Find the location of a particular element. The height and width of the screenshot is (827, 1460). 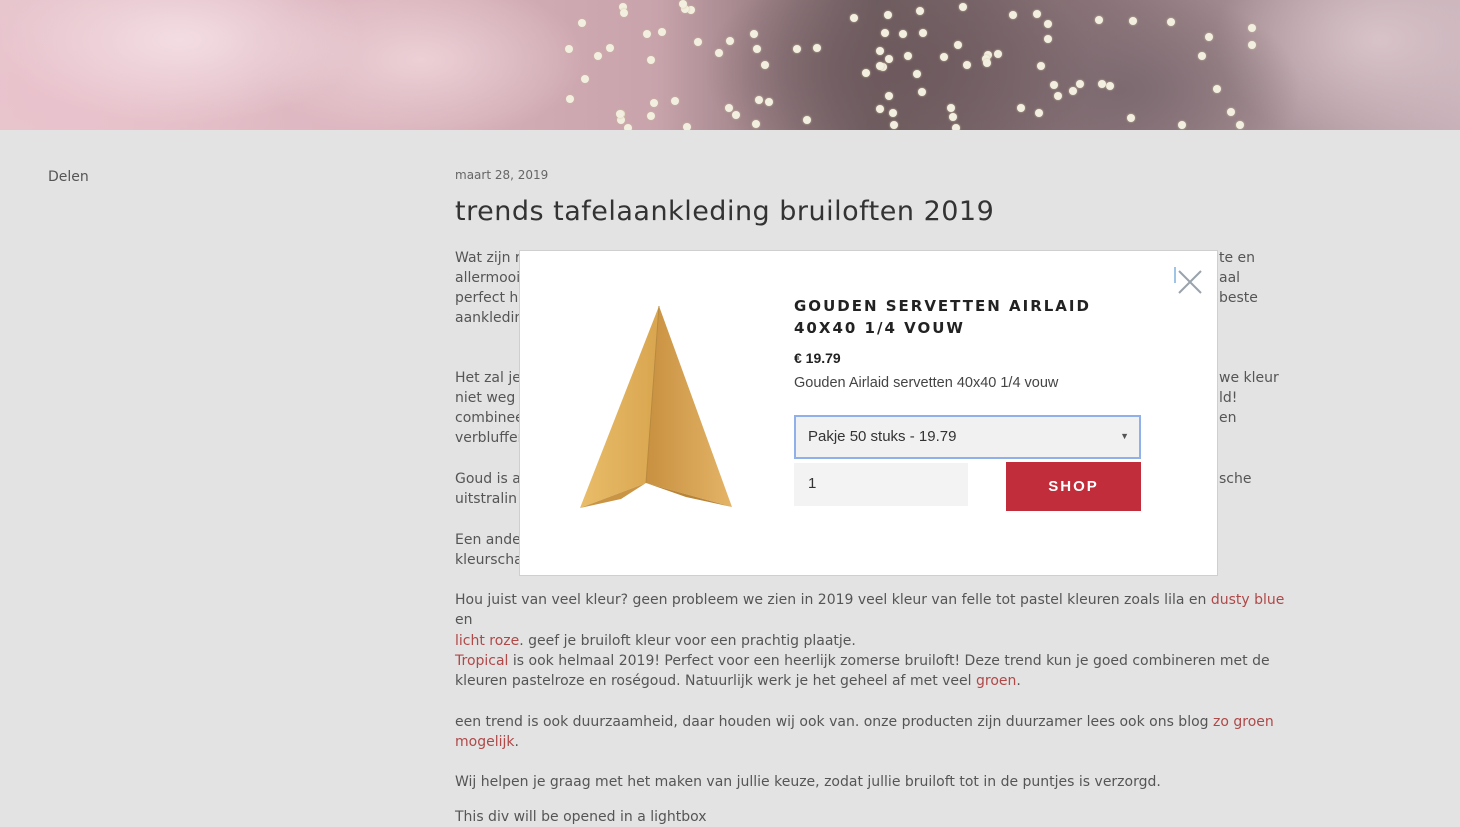

gold-napkin-image is located at coordinates (656, 408).